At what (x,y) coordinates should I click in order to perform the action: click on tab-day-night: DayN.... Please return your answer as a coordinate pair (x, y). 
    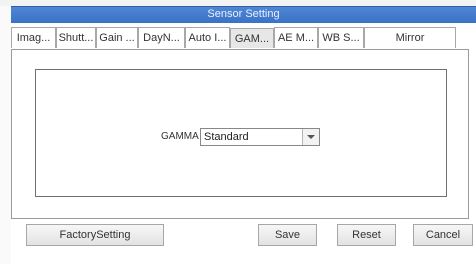
    Looking at the image, I should click on (161, 37).